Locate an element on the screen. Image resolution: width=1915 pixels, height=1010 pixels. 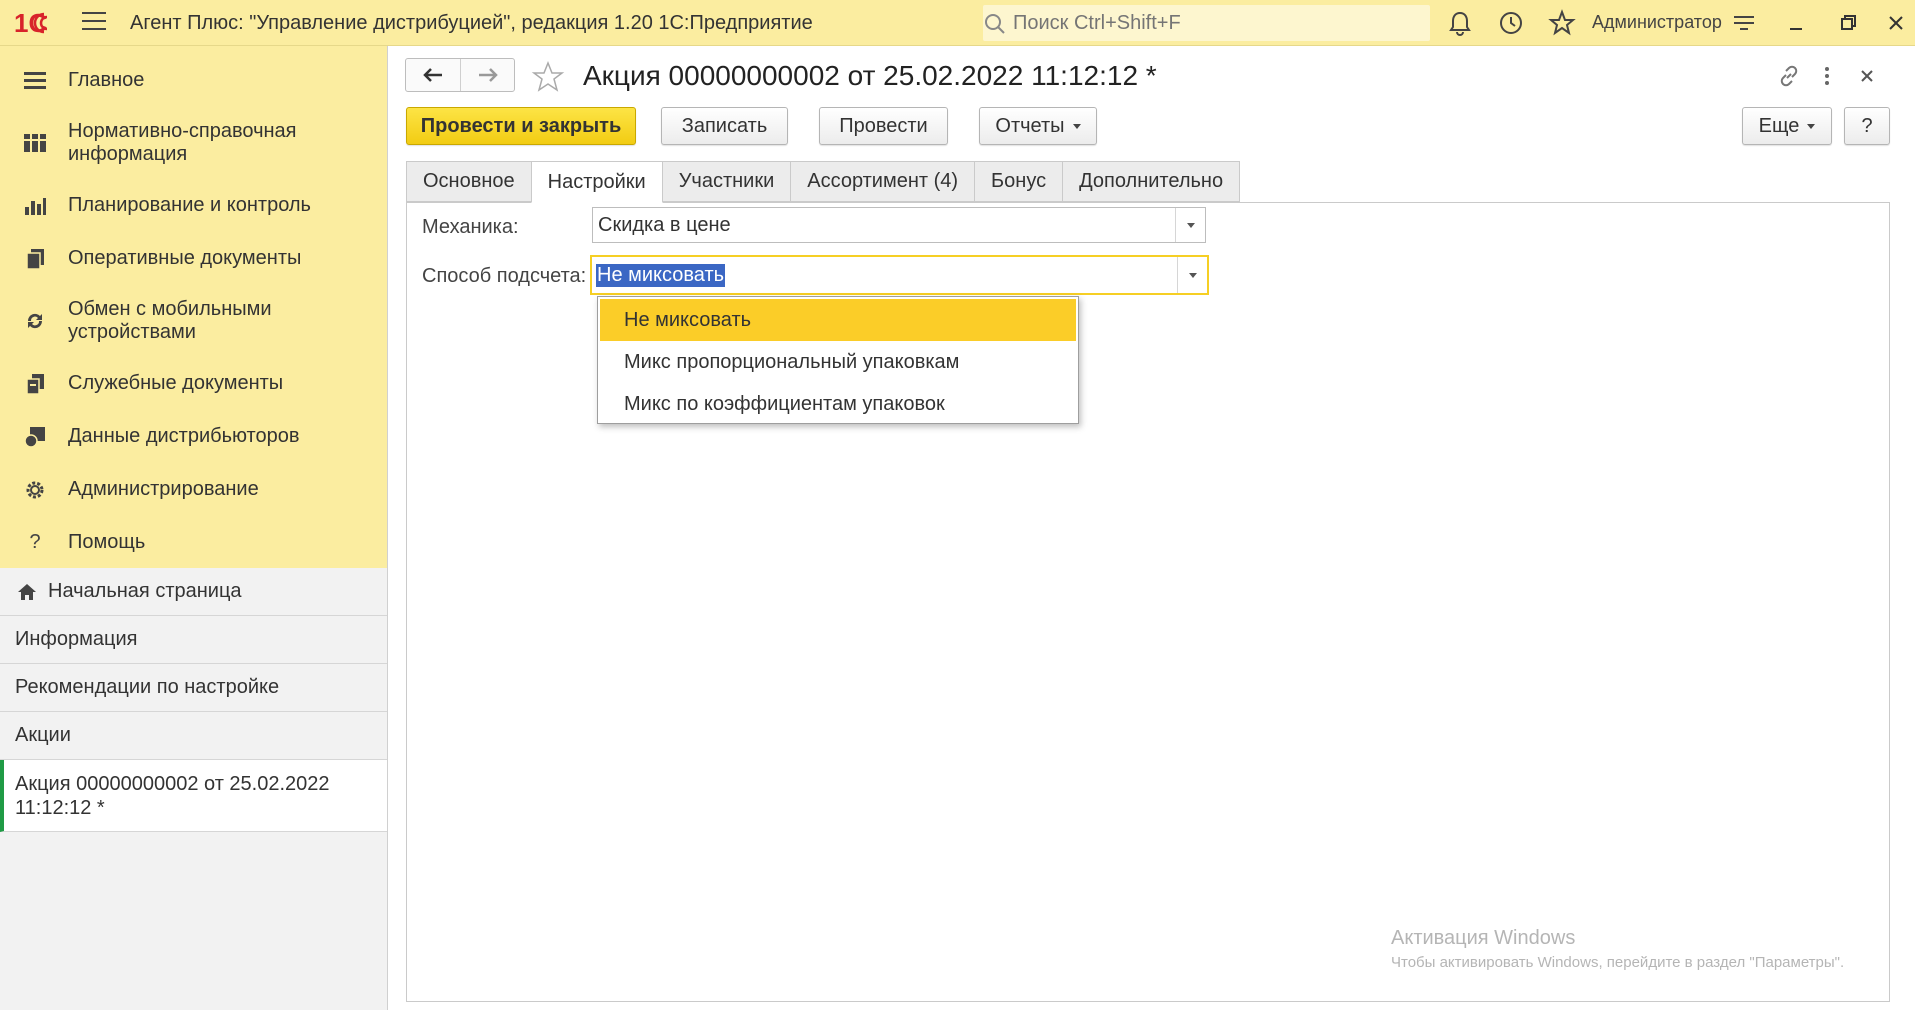
reference-grid-icon is located at coordinates (35, 143).